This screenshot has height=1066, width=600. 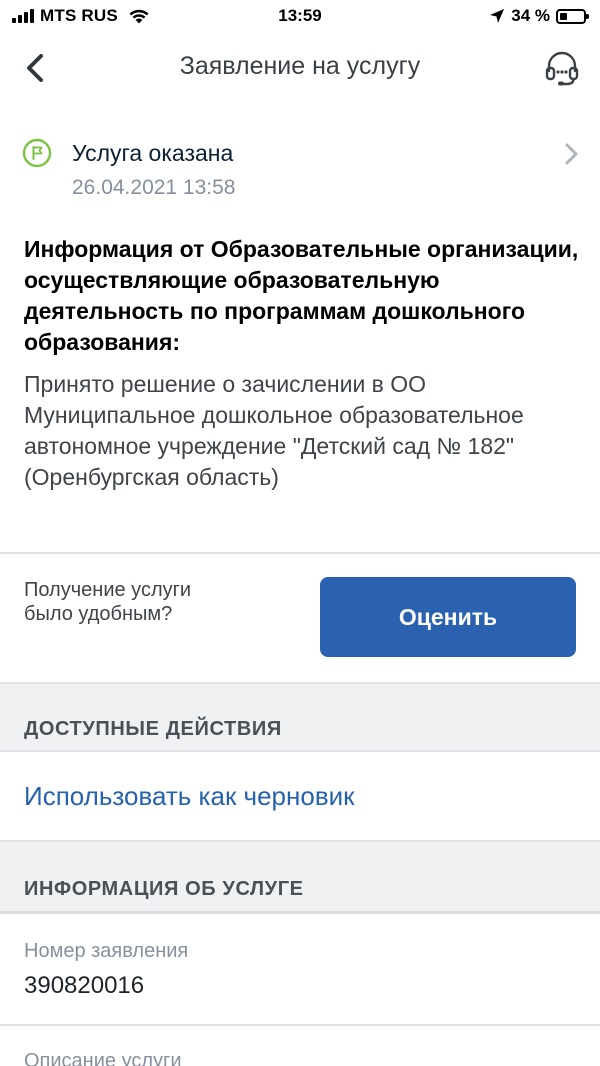 What do you see at coordinates (153, 153) in the screenshot?
I see `status-title: Услуга оказана` at bounding box center [153, 153].